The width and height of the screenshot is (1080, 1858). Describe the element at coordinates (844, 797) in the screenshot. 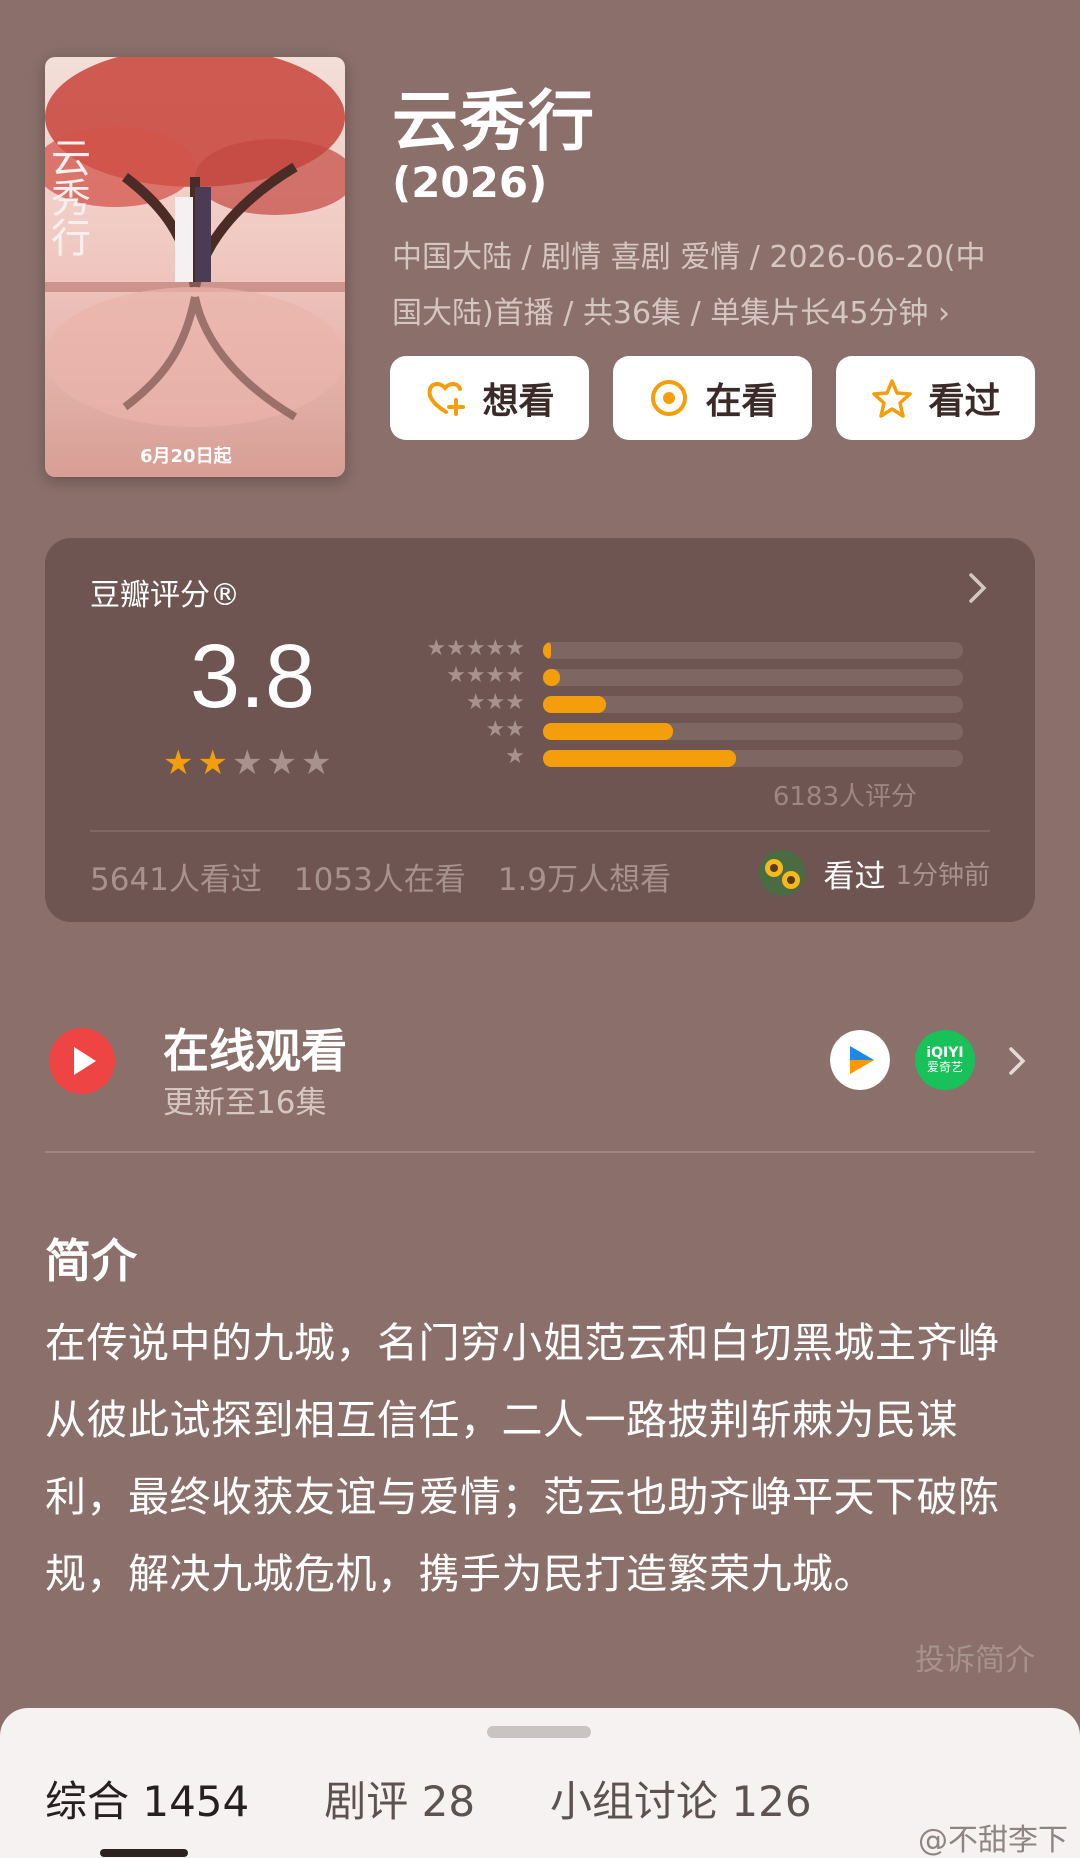

I see `total-votes: 6183人评分` at that location.